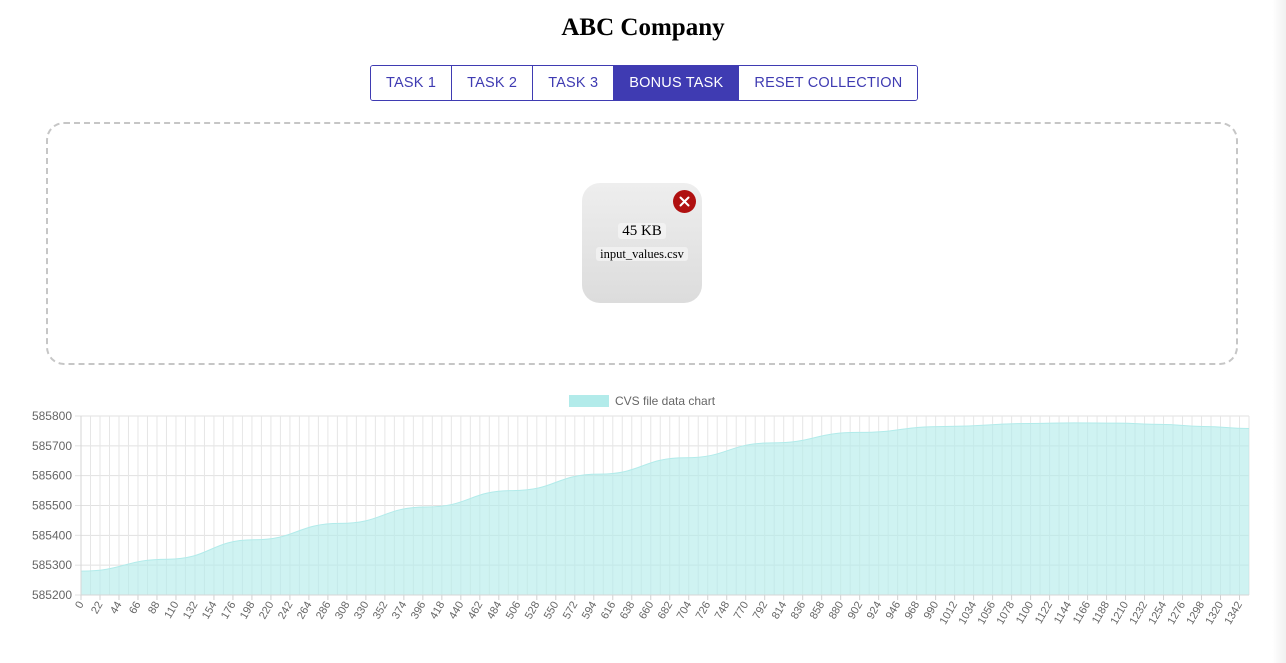 This screenshot has height=663, width=1286. Describe the element at coordinates (52, 416) in the screenshot. I see `y-tick-label: 585800` at that location.